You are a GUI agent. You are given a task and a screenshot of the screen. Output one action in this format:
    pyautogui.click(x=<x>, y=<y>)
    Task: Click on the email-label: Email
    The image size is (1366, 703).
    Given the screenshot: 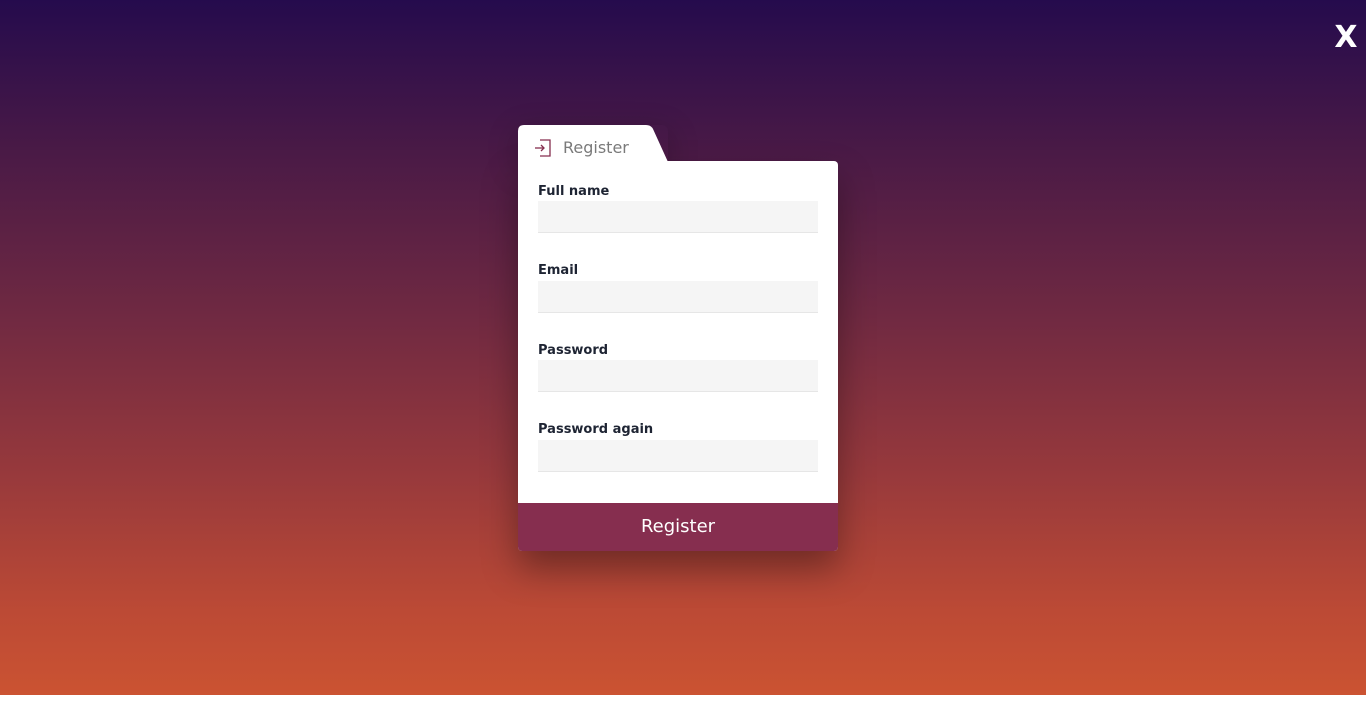 What is the action you would take?
    pyautogui.click(x=558, y=270)
    